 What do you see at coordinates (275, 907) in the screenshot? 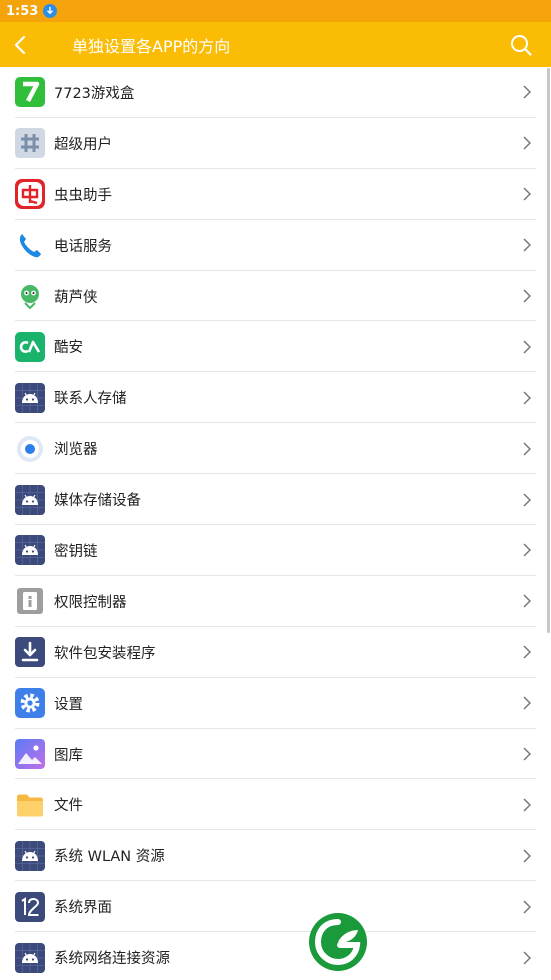
I see `list-item: 系统界面` at bounding box center [275, 907].